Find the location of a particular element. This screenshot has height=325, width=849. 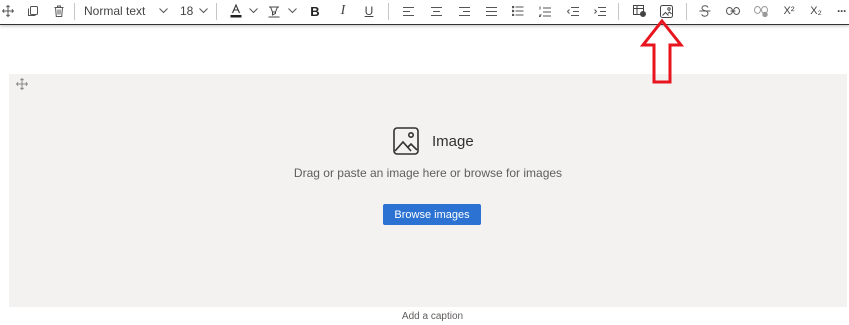

text-style-dropdown: Normal text is located at coordinates (114, 11).